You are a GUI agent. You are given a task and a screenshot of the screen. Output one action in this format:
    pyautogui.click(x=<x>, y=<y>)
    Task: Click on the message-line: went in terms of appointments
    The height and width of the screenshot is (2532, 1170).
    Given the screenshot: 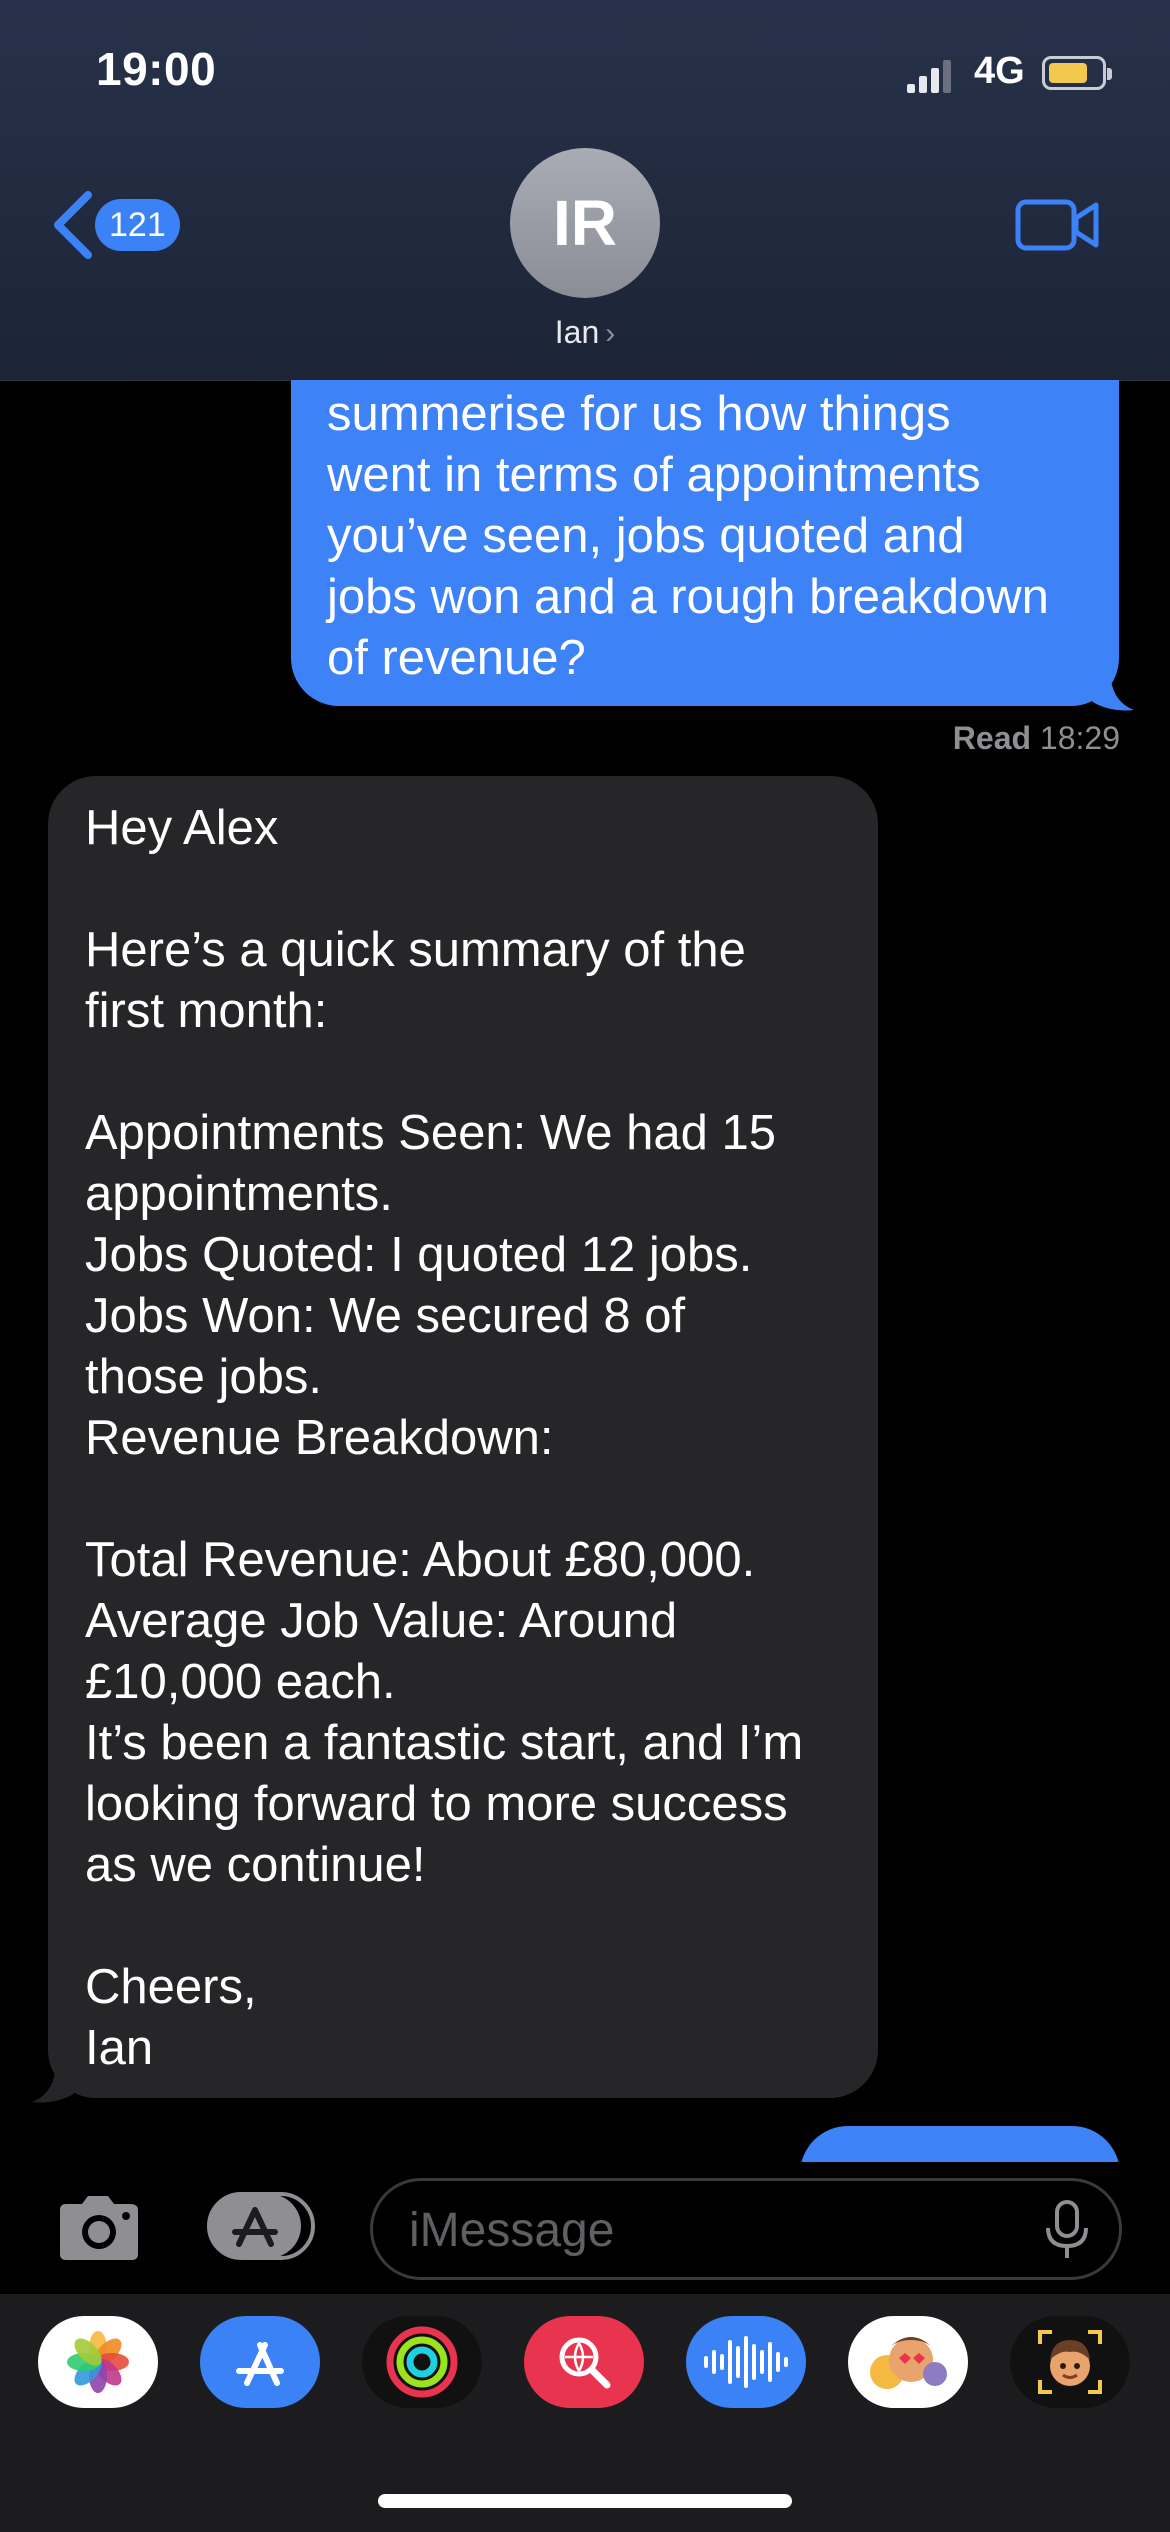 What is the action you would take?
    pyautogui.click(x=654, y=475)
    